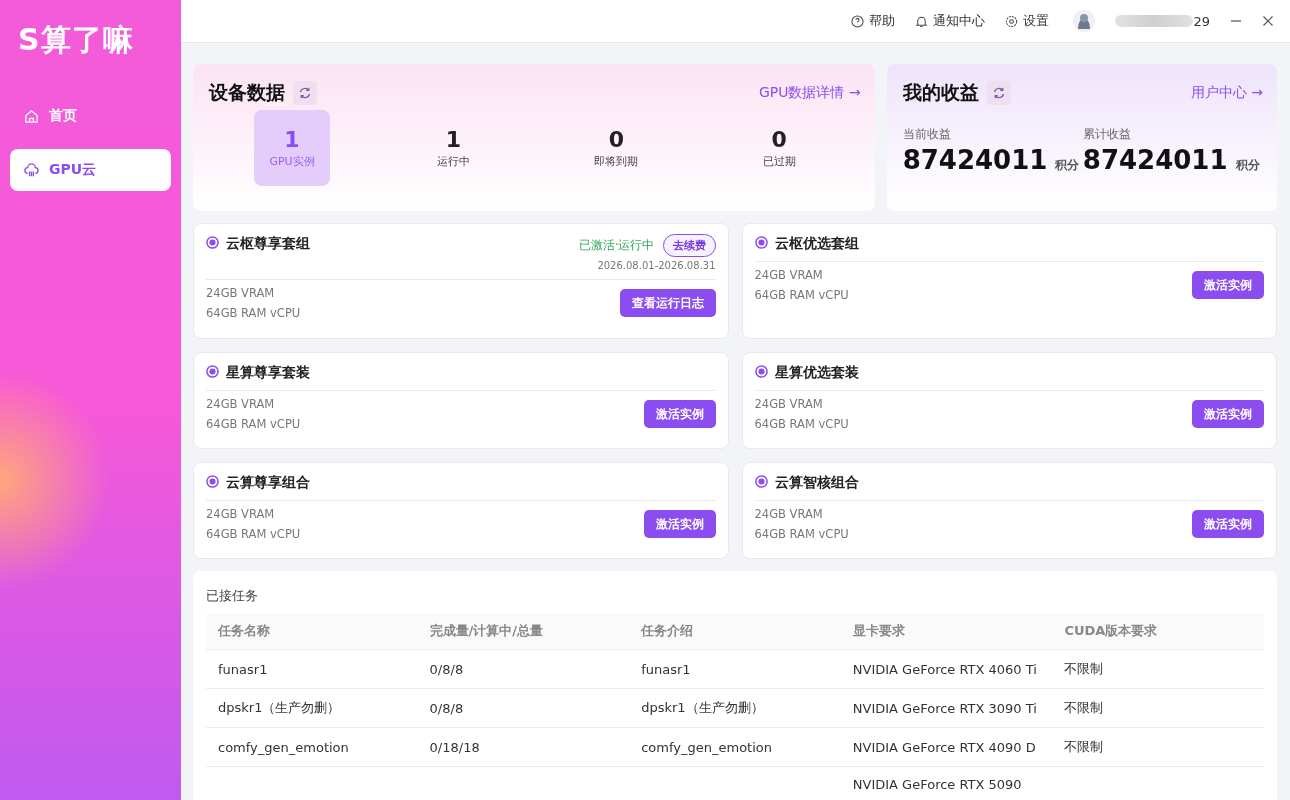  What do you see at coordinates (453, 148) in the screenshot?
I see `stat-tile: 1 运行中` at bounding box center [453, 148].